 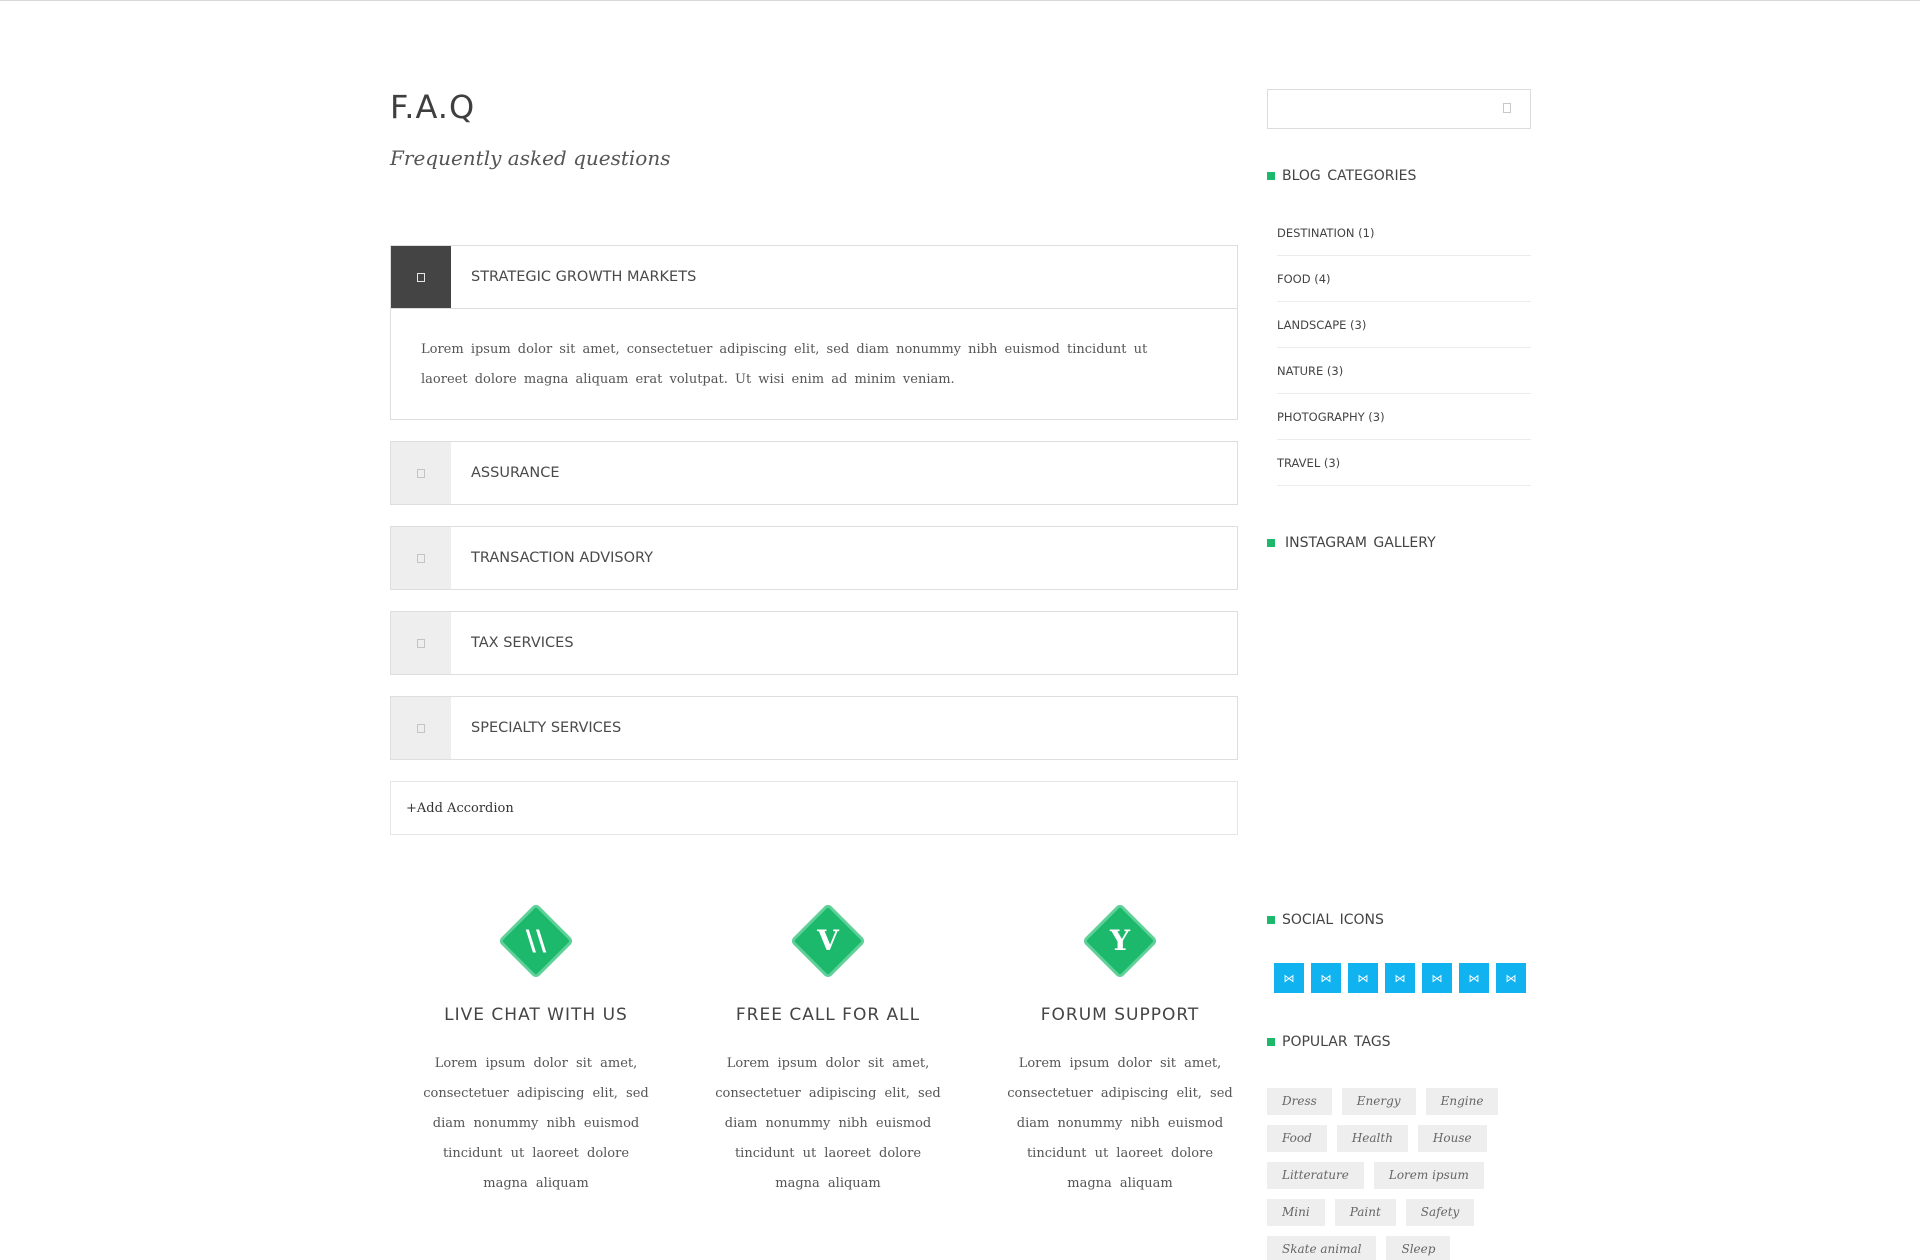 What do you see at coordinates (1341, 176) in the screenshot?
I see `blog-categories-title: BLOG CATEGORIES` at bounding box center [1341, 176].